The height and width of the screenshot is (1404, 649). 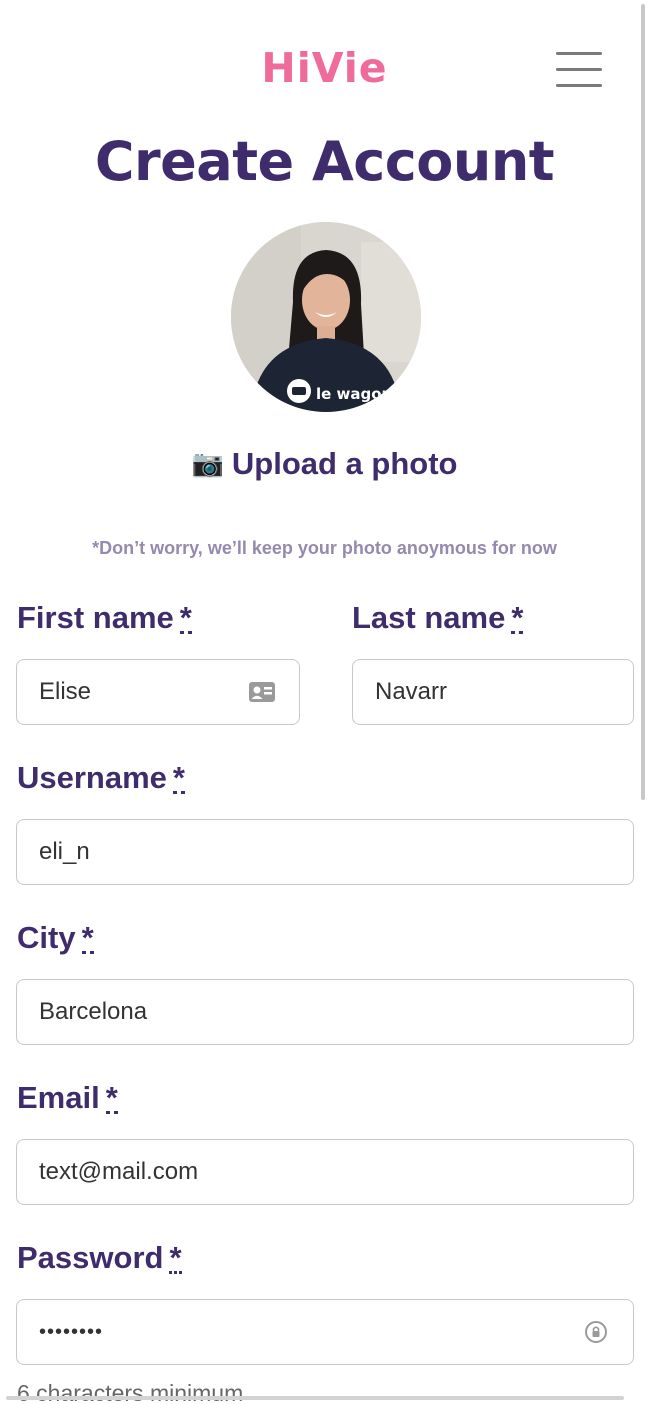 What do you see at coordinates (325, 1172) in the screenshot?
I see `email-field: text@mail.com` at bounding box center [325, 1172].